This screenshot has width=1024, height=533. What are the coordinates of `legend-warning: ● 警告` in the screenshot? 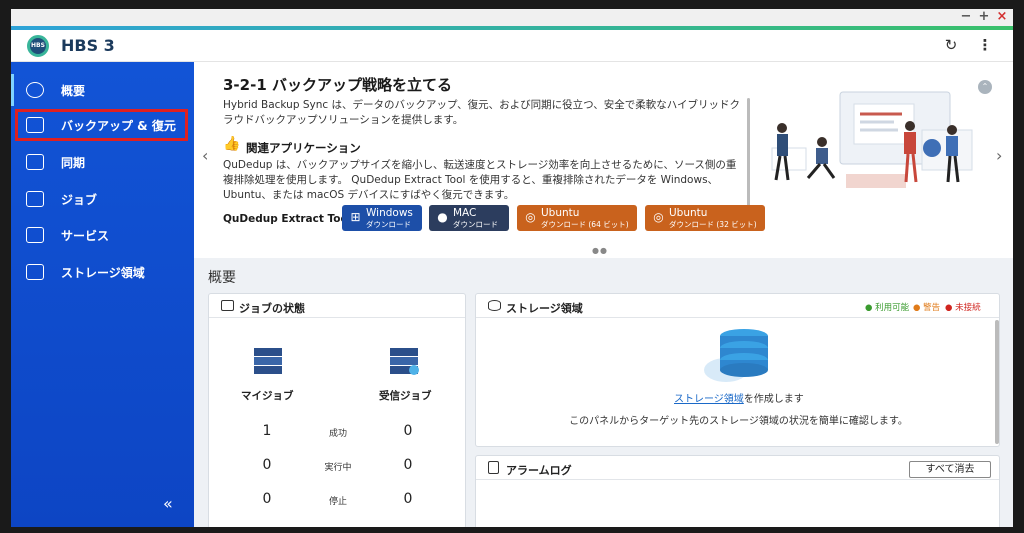 It's located at (927, 308).